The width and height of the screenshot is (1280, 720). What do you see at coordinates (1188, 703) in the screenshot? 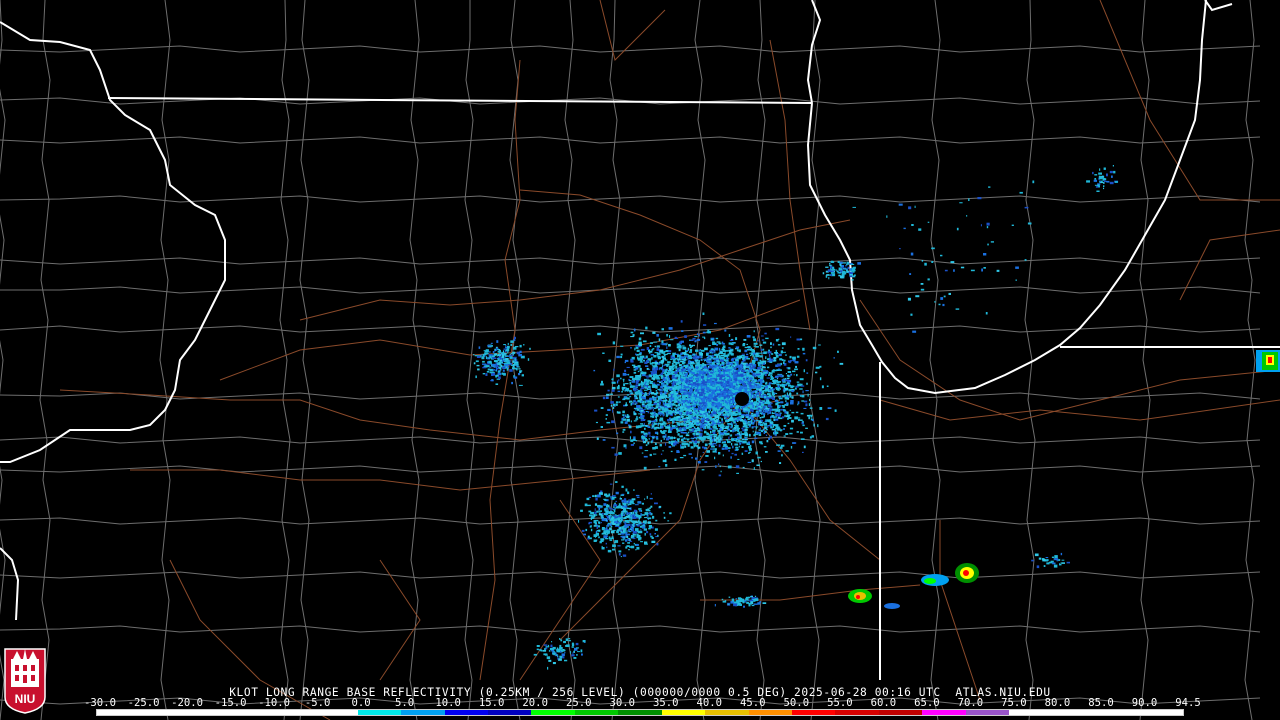
I see `colorbar-label: 94.5` at bounding box center [1188, 703].